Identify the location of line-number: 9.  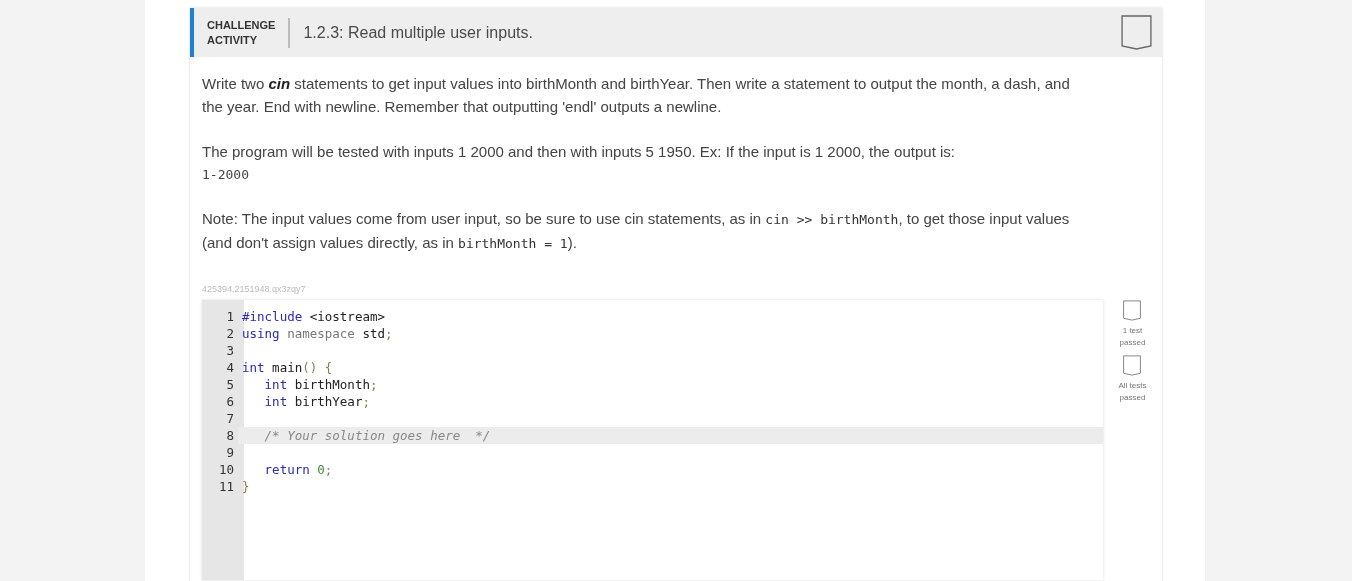
(230, 452).